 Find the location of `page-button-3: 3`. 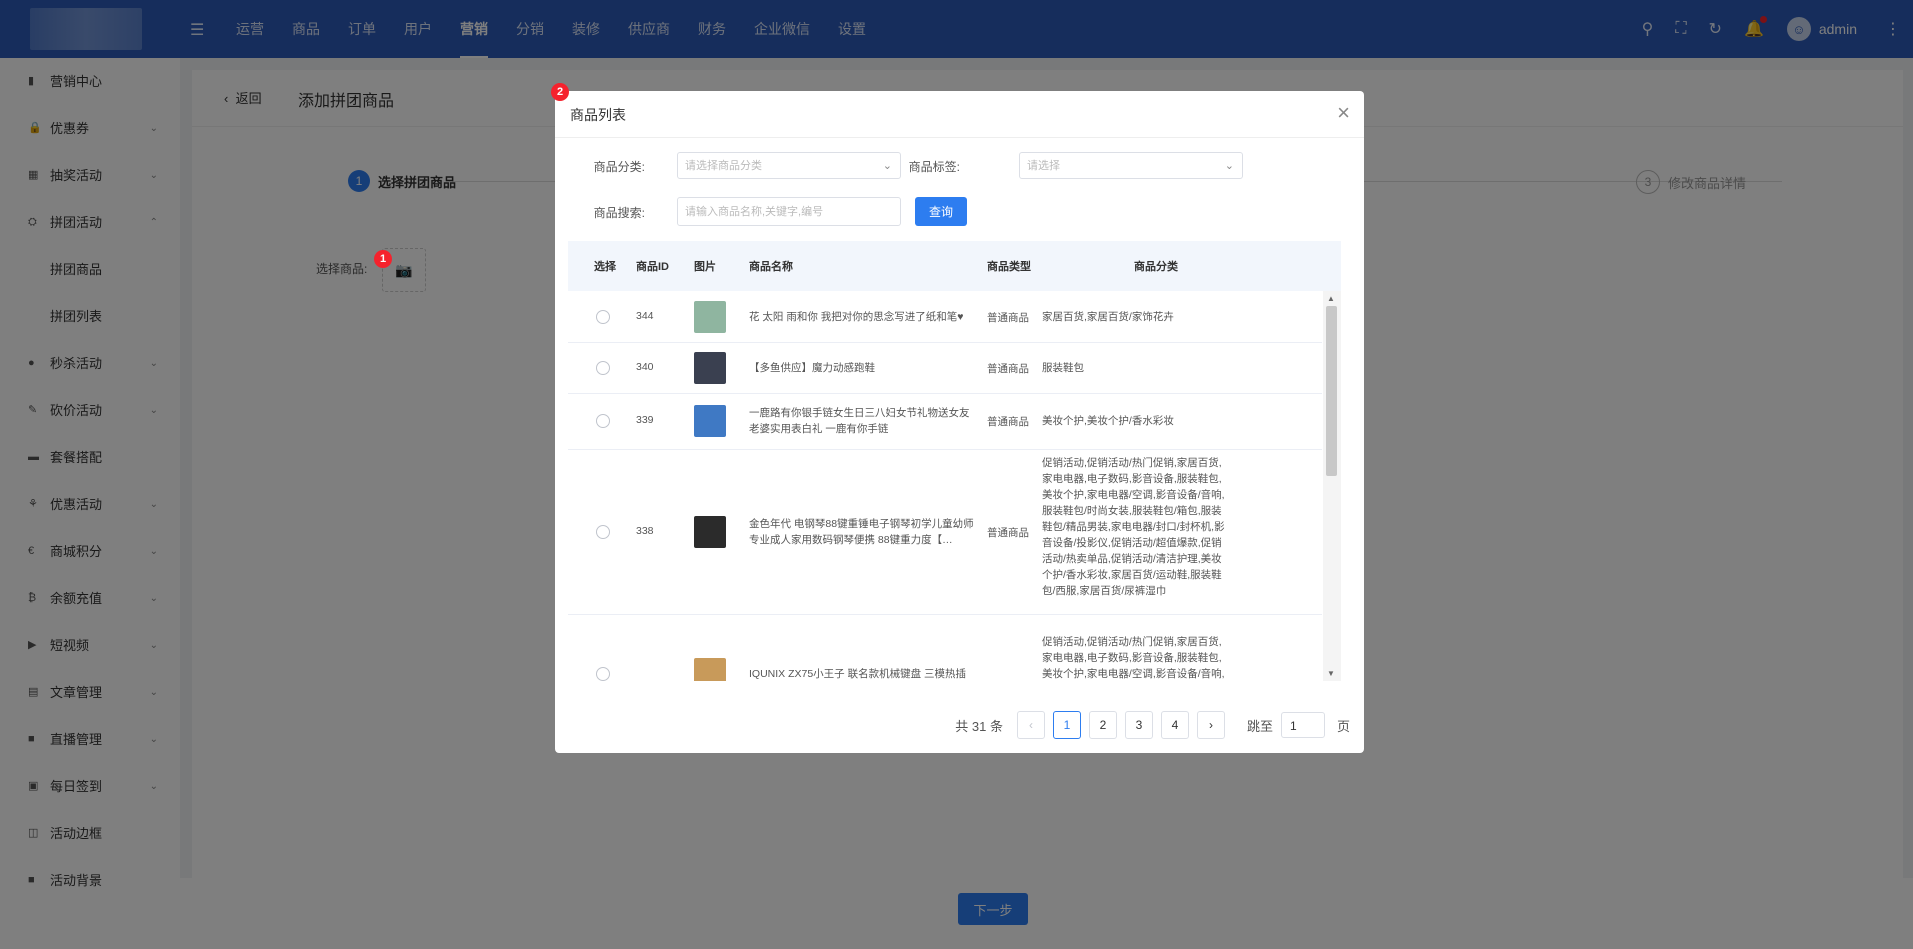

page-button-3: 3 is located at coordinates (1138, 725).